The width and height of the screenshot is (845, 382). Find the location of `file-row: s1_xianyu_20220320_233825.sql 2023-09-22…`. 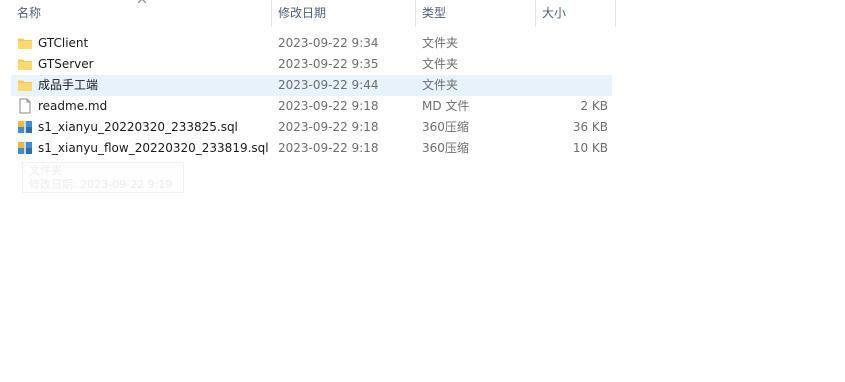

file-row: s1_xianyu_20220320_233825.sql 2023-09-22… is located at coordinates (311, 127).